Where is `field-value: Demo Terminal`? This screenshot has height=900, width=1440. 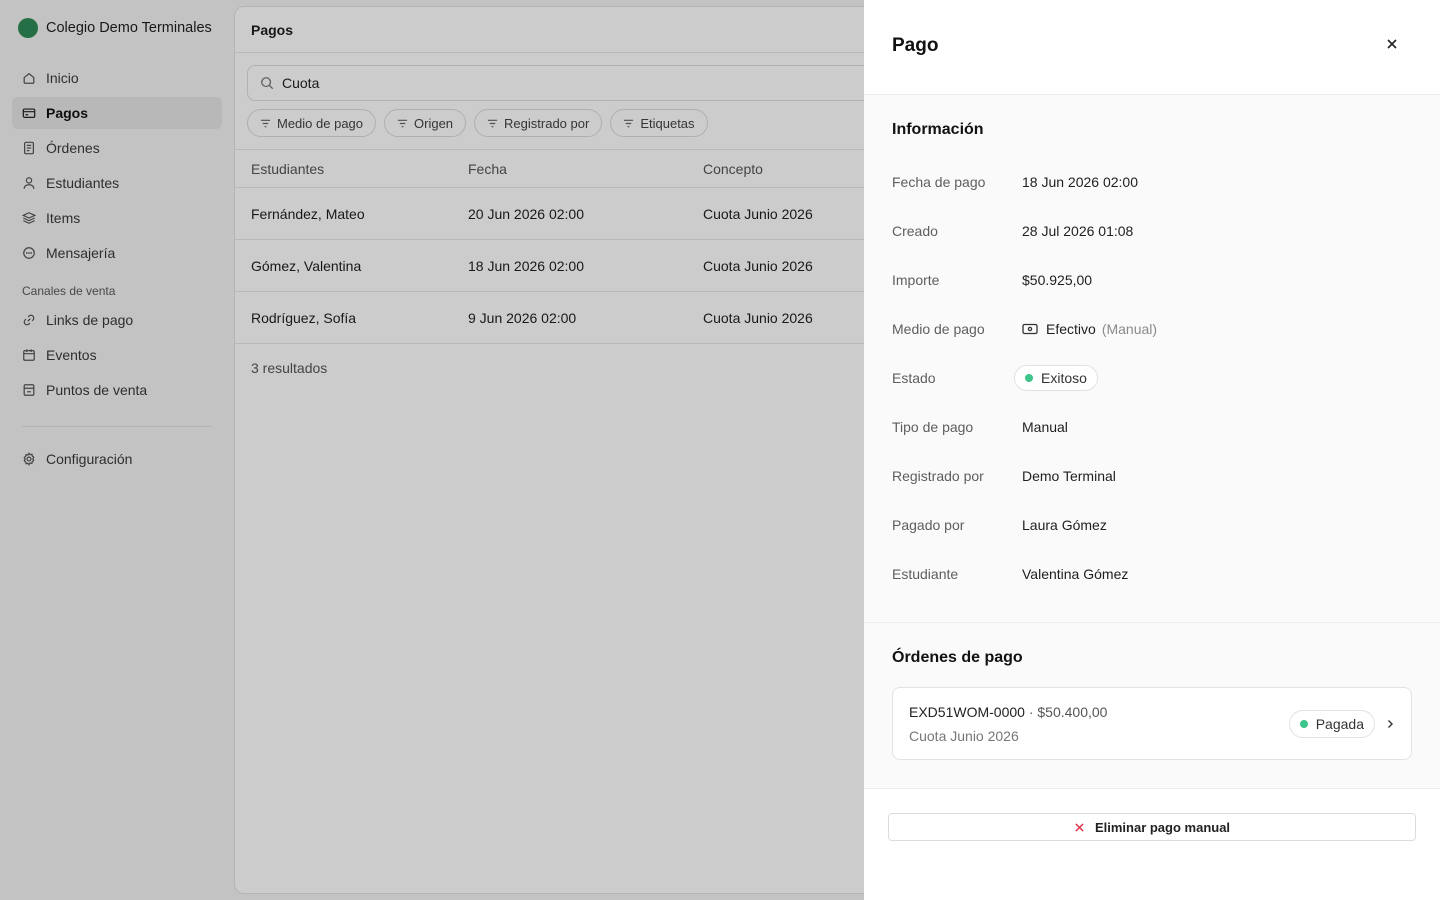 field-value: Demo Terminal is located at coordinates (1069, 475).